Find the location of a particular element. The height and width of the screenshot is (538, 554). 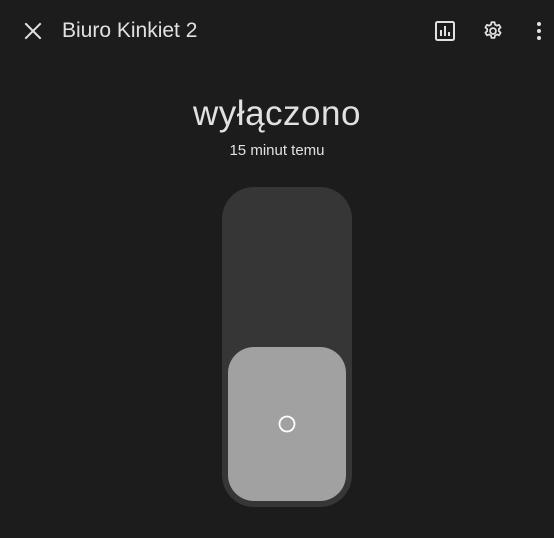

toggle-knob is located at coordinates (287, 424).